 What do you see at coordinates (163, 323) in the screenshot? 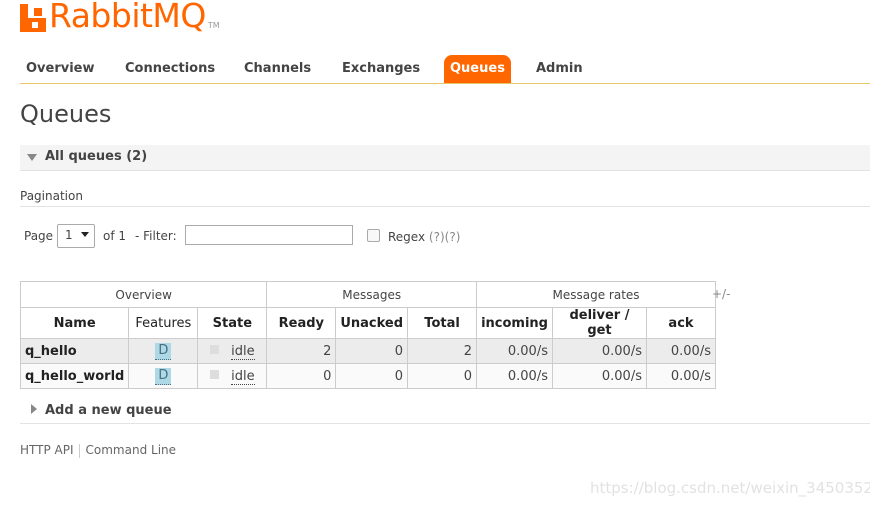
I see `column-header-features: Features` at bounding box center [163, 323].